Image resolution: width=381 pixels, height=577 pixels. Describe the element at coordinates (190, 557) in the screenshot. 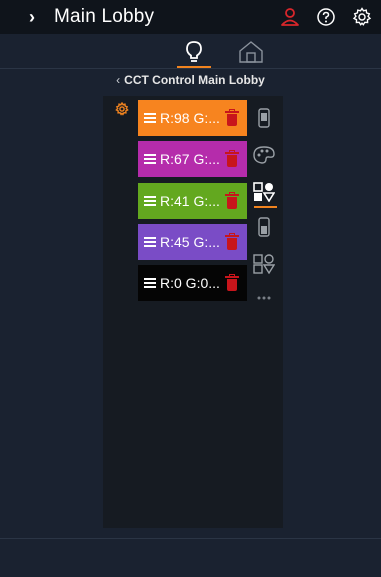

I see `bottom-bar` at that location.